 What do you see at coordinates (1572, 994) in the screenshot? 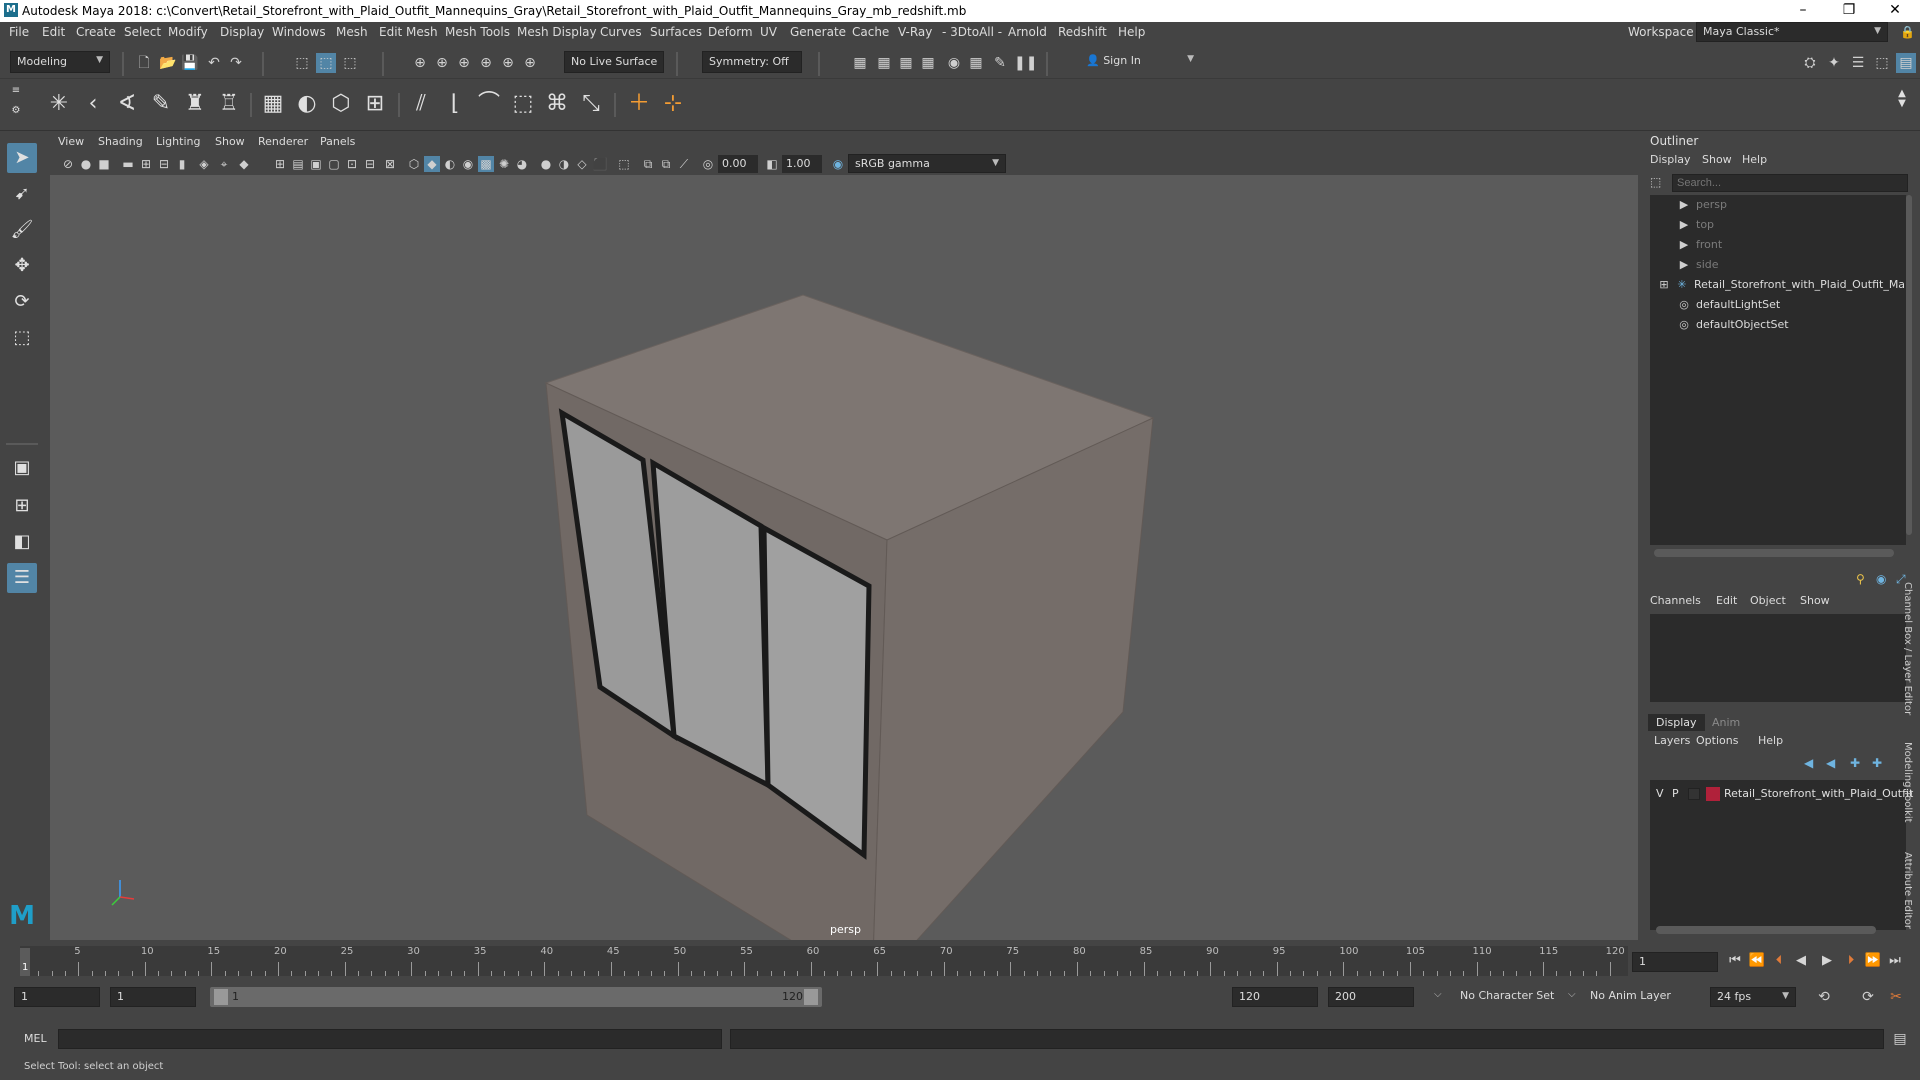
I see `anim-layer-chevron-icon: ⌵` at bounding box center [1572, 994].